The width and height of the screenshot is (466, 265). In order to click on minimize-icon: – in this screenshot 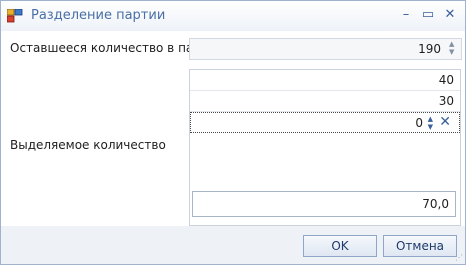, I will do `click(406, 14)`.